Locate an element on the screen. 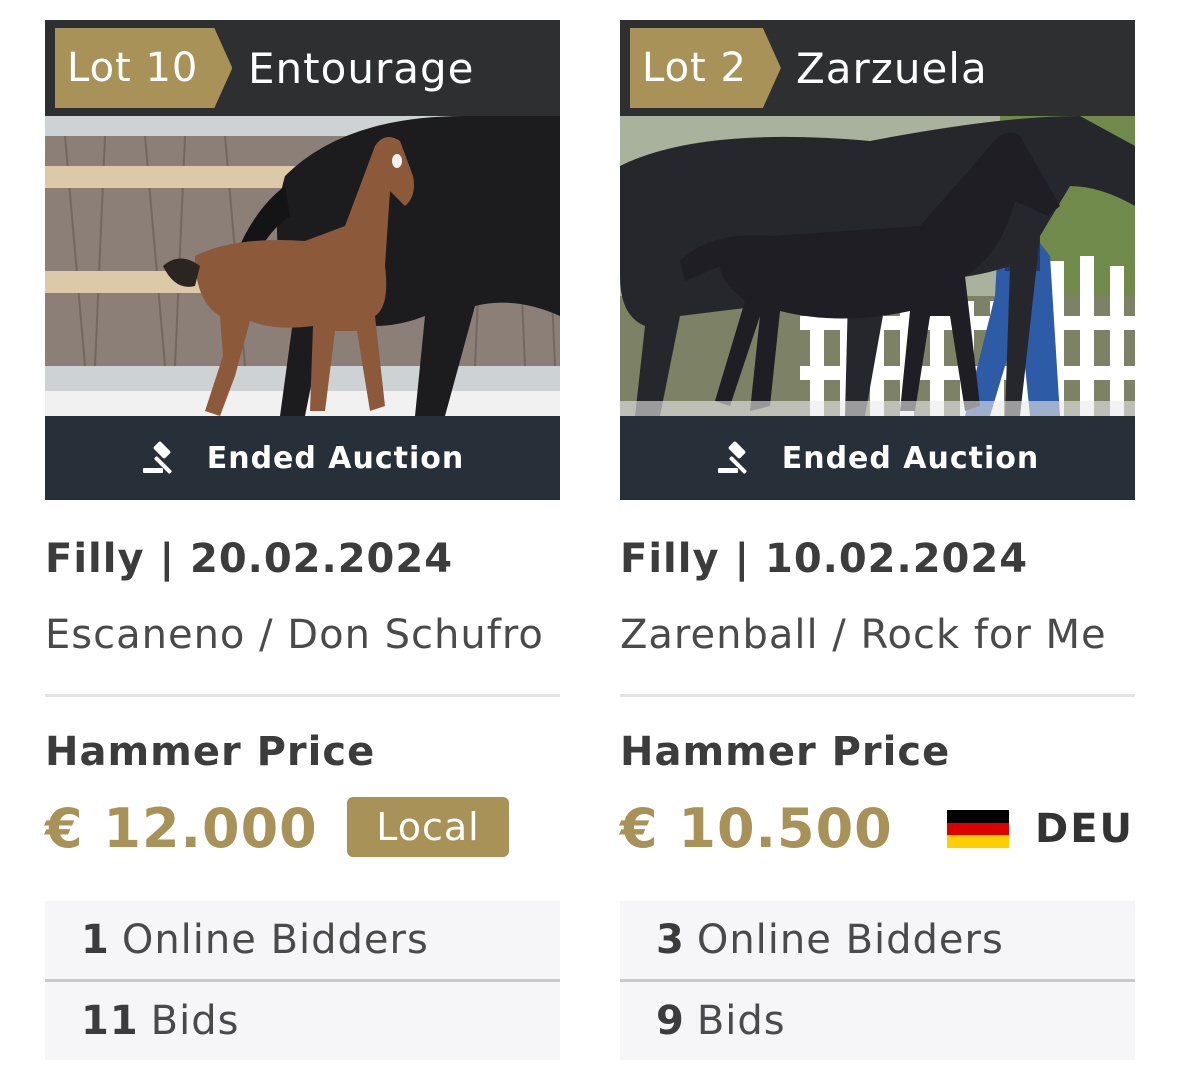  pedigree: Escaneno / Don Schufro is located at coordinates (294, 635).